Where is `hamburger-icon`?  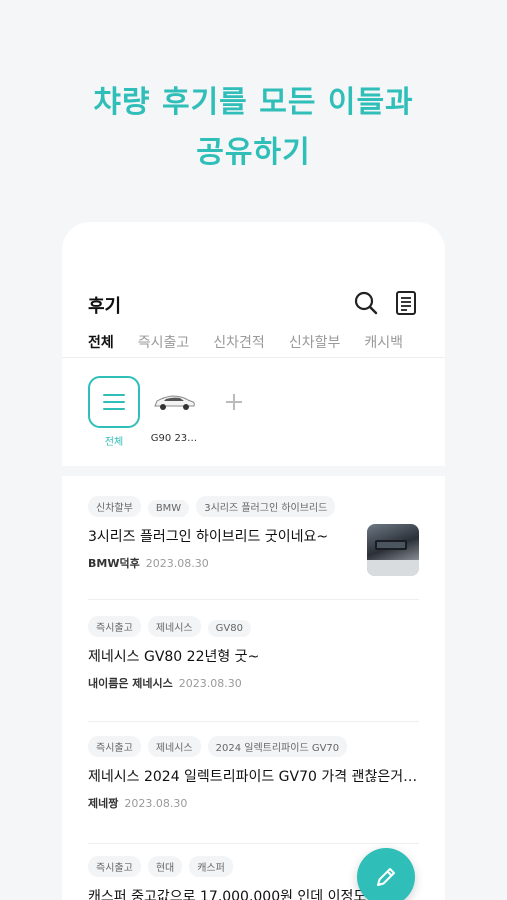 hamburger-icon is located at coordinates (114, 402).